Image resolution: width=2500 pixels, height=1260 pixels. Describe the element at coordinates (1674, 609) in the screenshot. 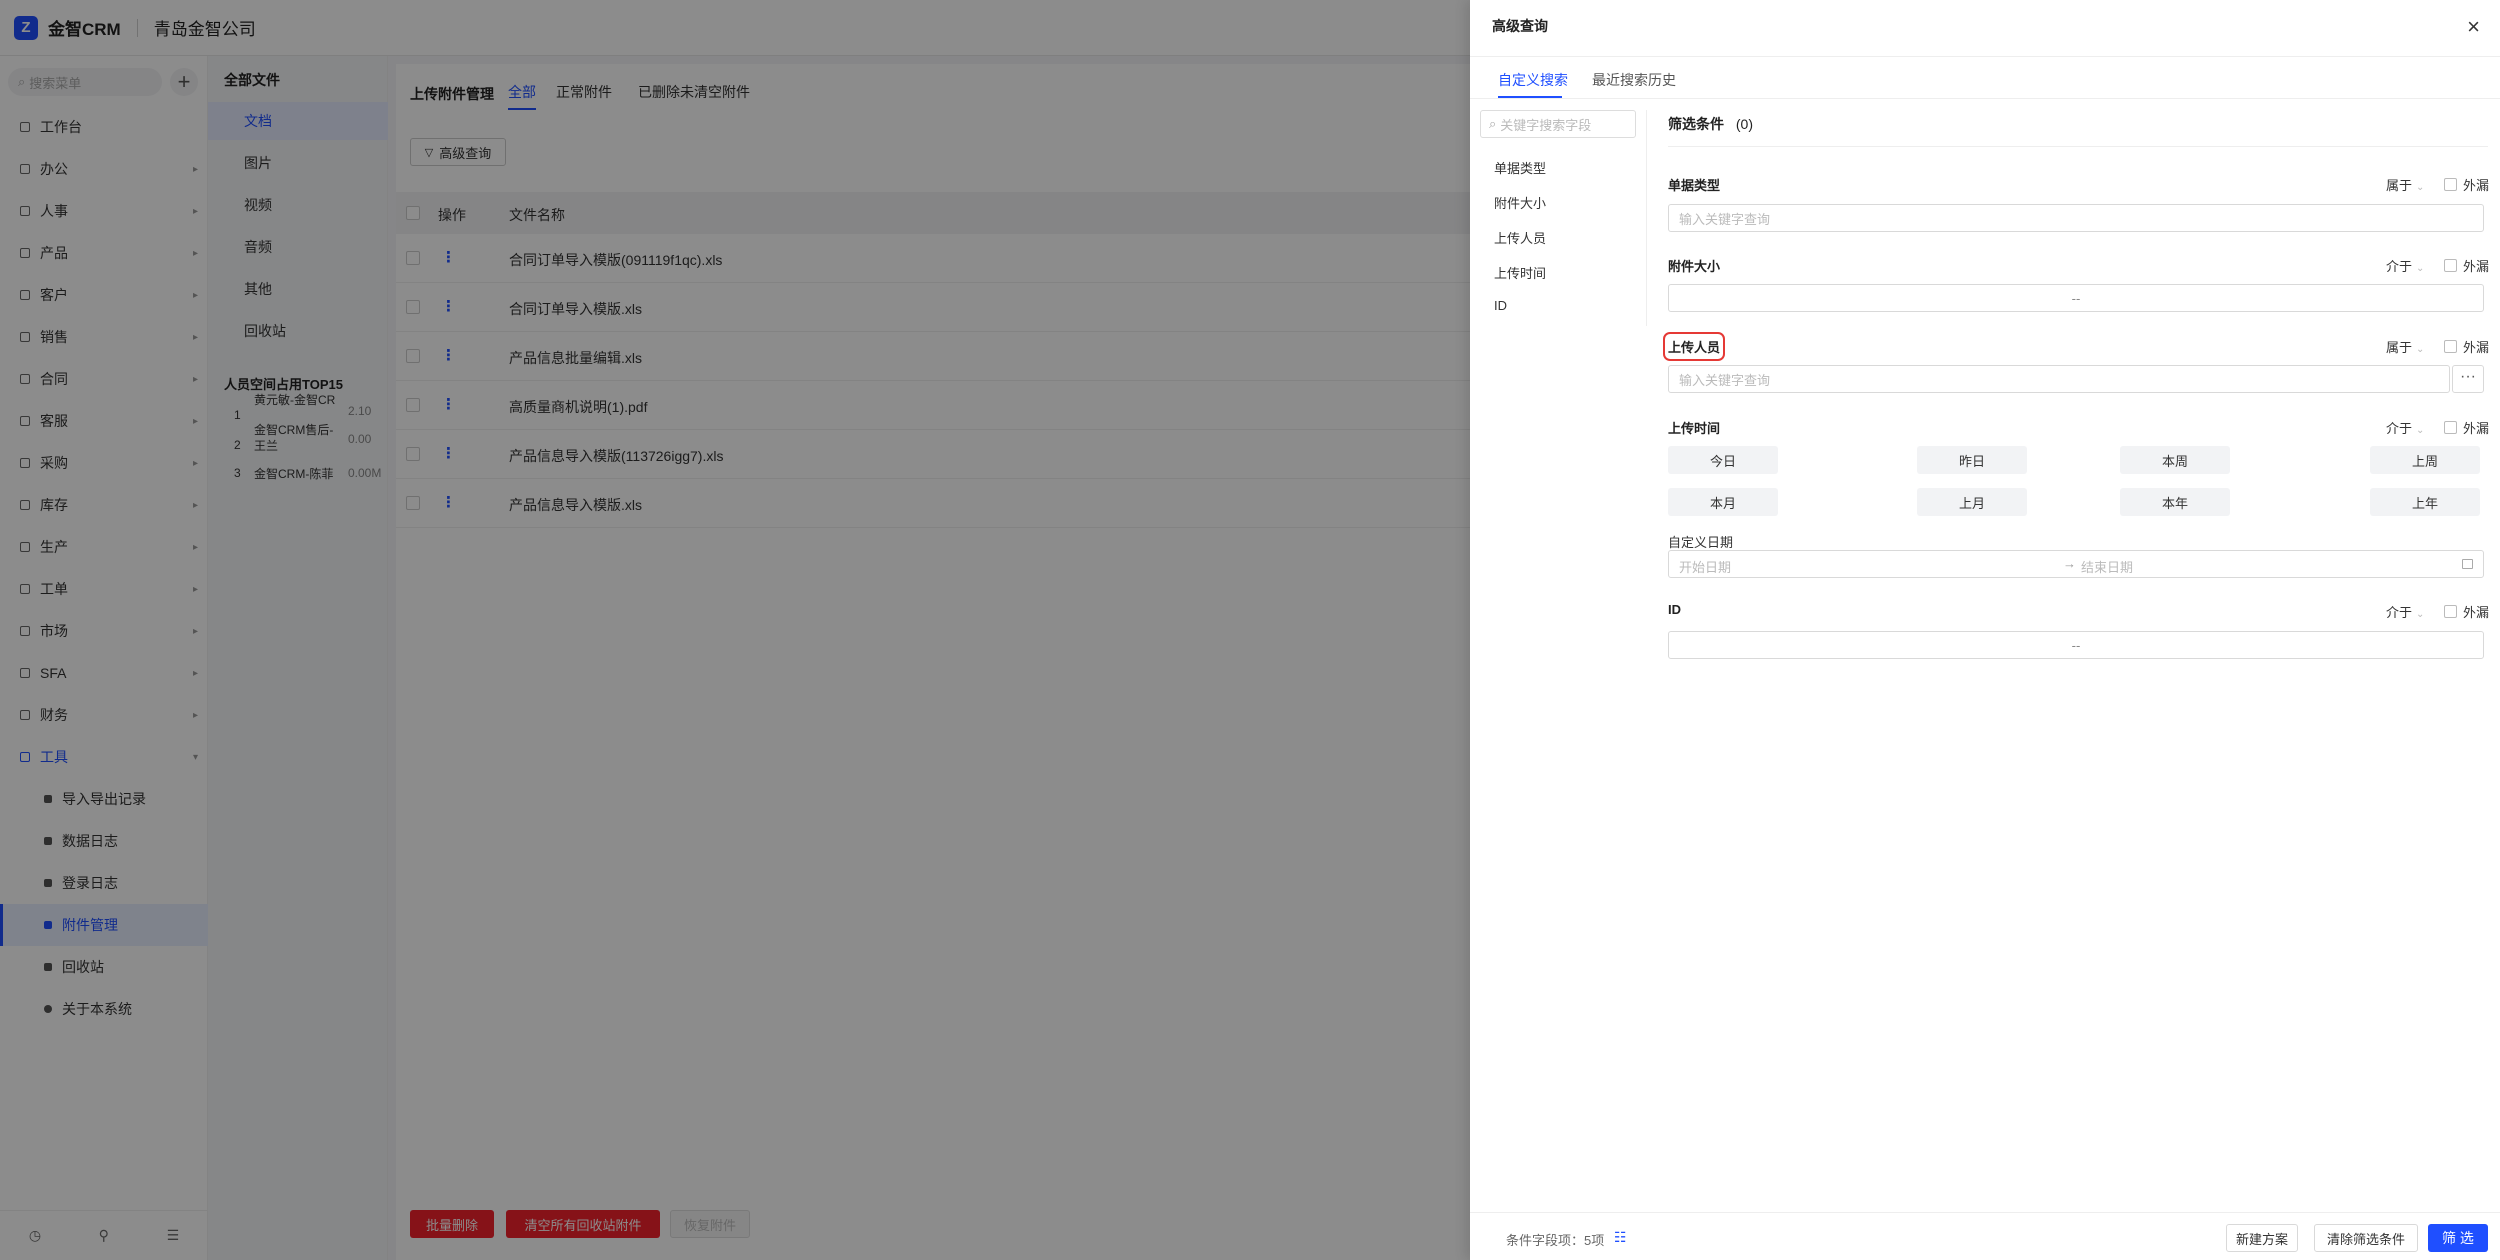

I see `id-label: ID` at that location.